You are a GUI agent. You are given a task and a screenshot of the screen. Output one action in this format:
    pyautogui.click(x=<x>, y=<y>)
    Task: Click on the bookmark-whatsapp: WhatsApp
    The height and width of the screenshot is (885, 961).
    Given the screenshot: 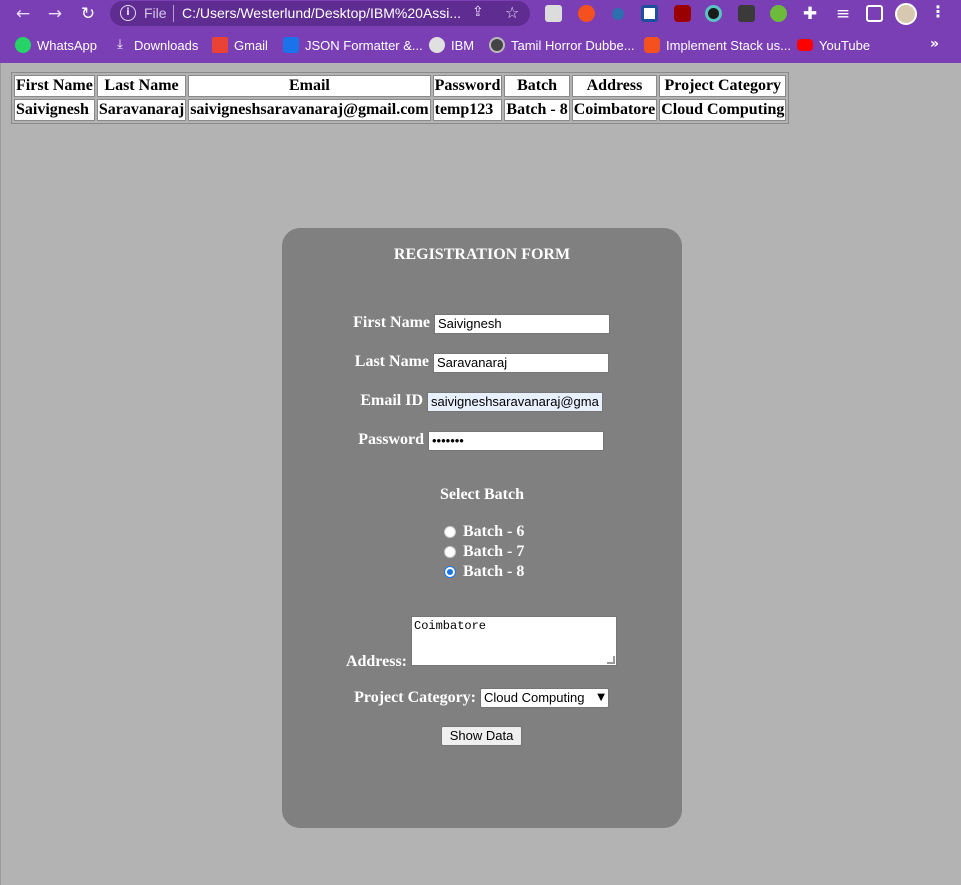 What is the action you would take?
    pyautogui.click(x=56, y=45)
    